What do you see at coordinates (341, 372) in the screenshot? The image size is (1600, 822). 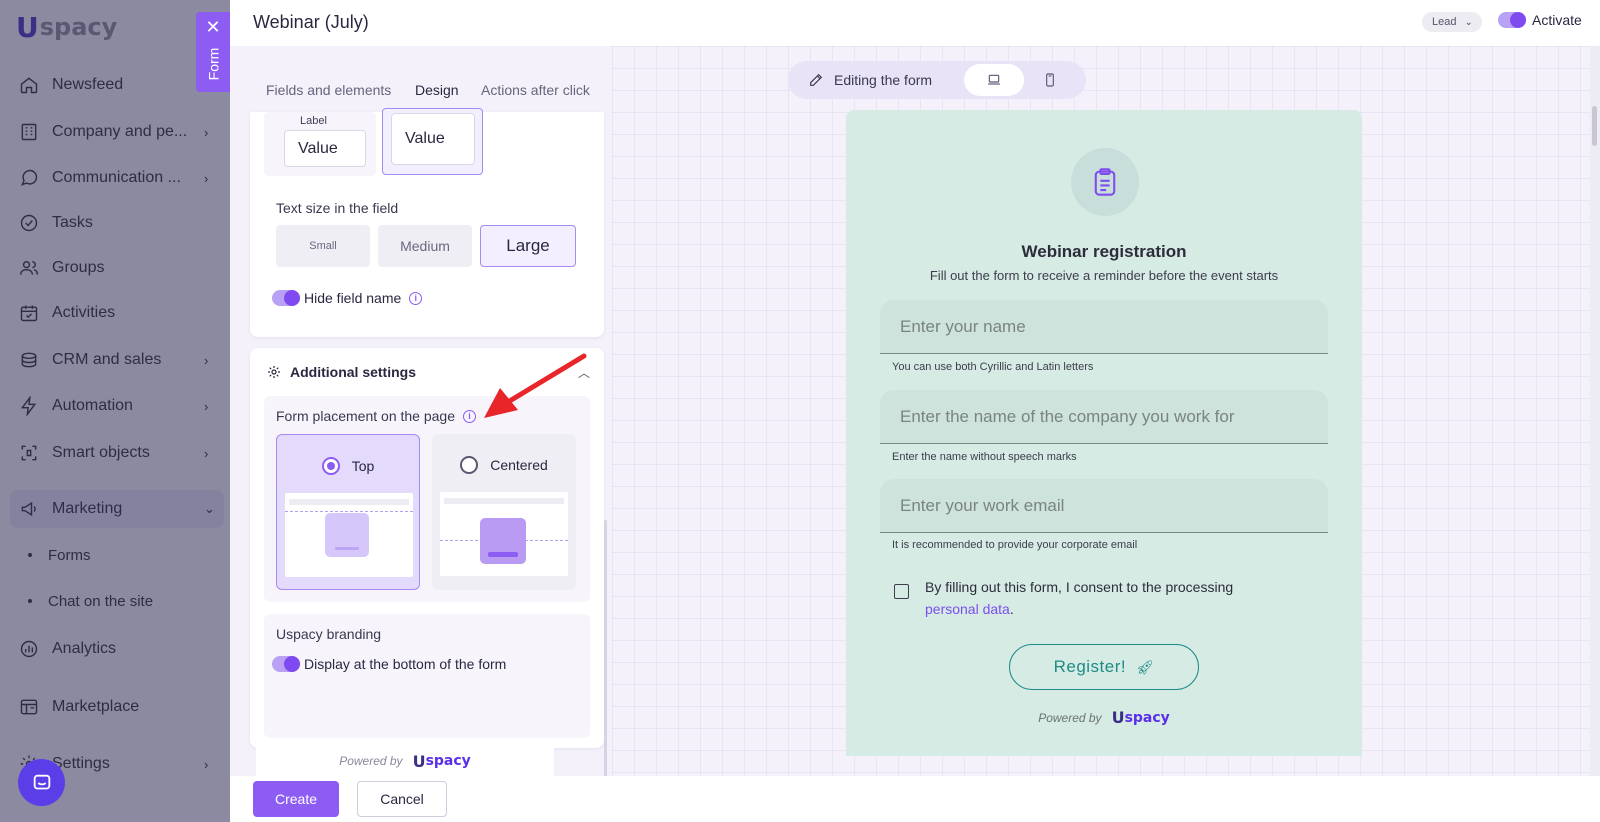 I see `additional-settings-header: Additional settings` at bounding box center [341, 372].